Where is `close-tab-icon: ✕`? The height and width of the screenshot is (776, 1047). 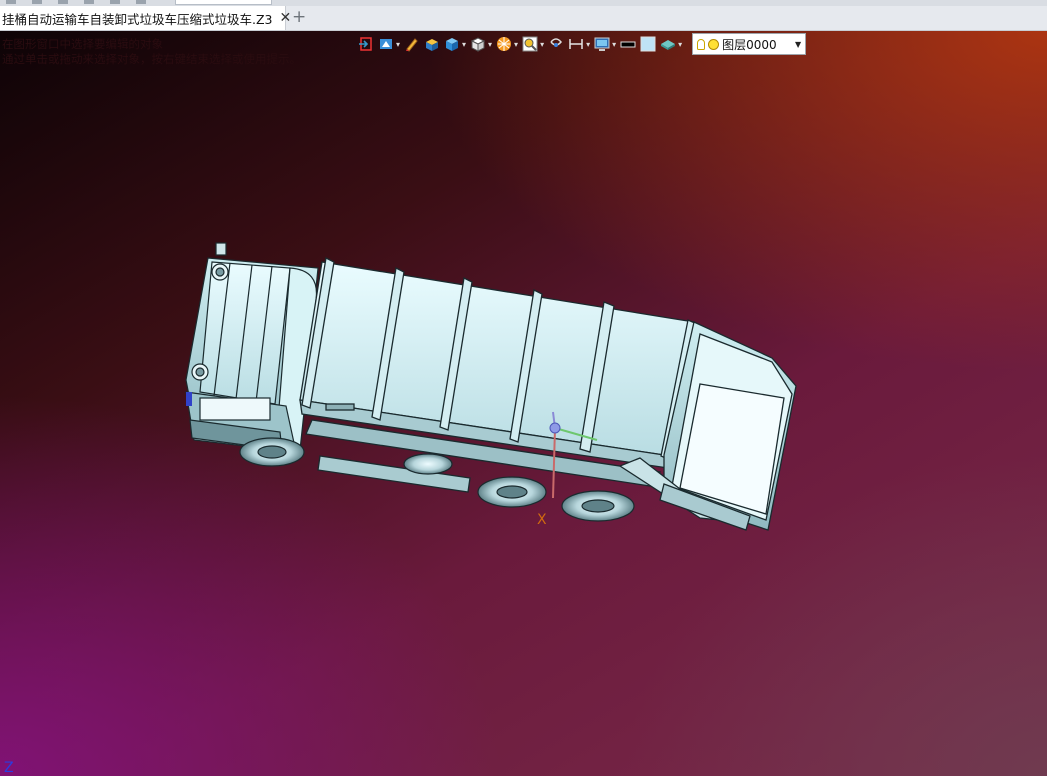
close-tab-icon: ✕ is located at coordinates (286, 18).